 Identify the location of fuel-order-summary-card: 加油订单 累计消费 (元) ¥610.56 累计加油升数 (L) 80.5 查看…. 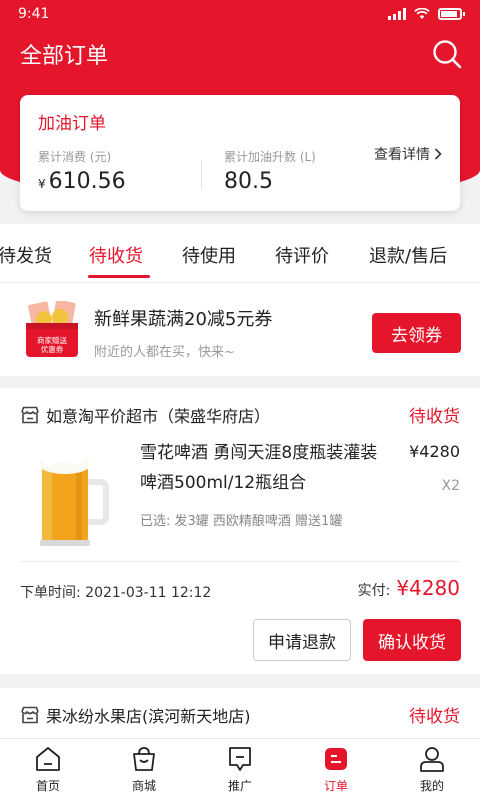
(240, 153).